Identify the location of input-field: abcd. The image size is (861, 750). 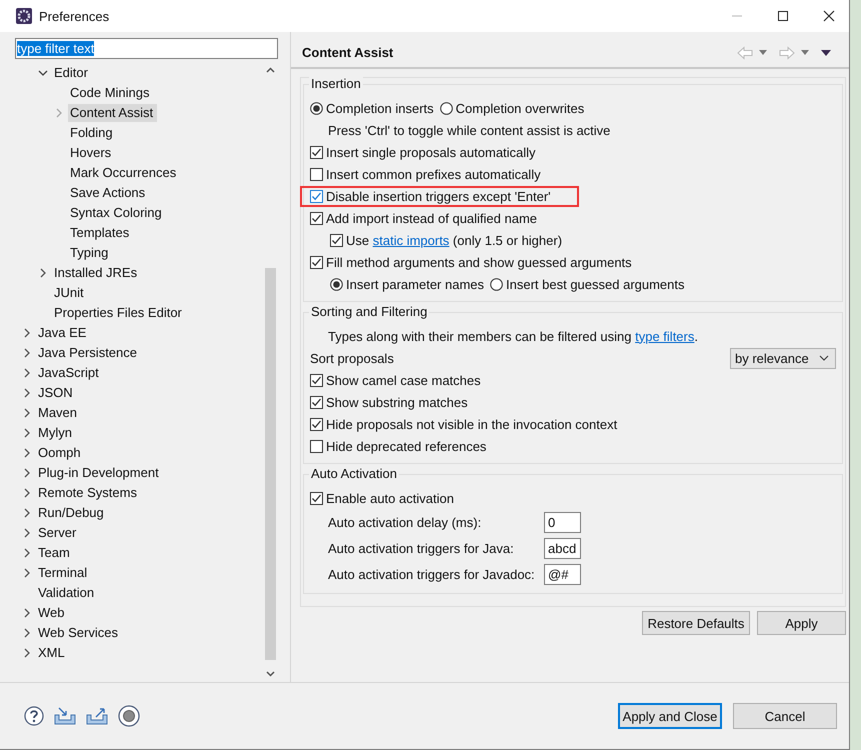
(562, 548).